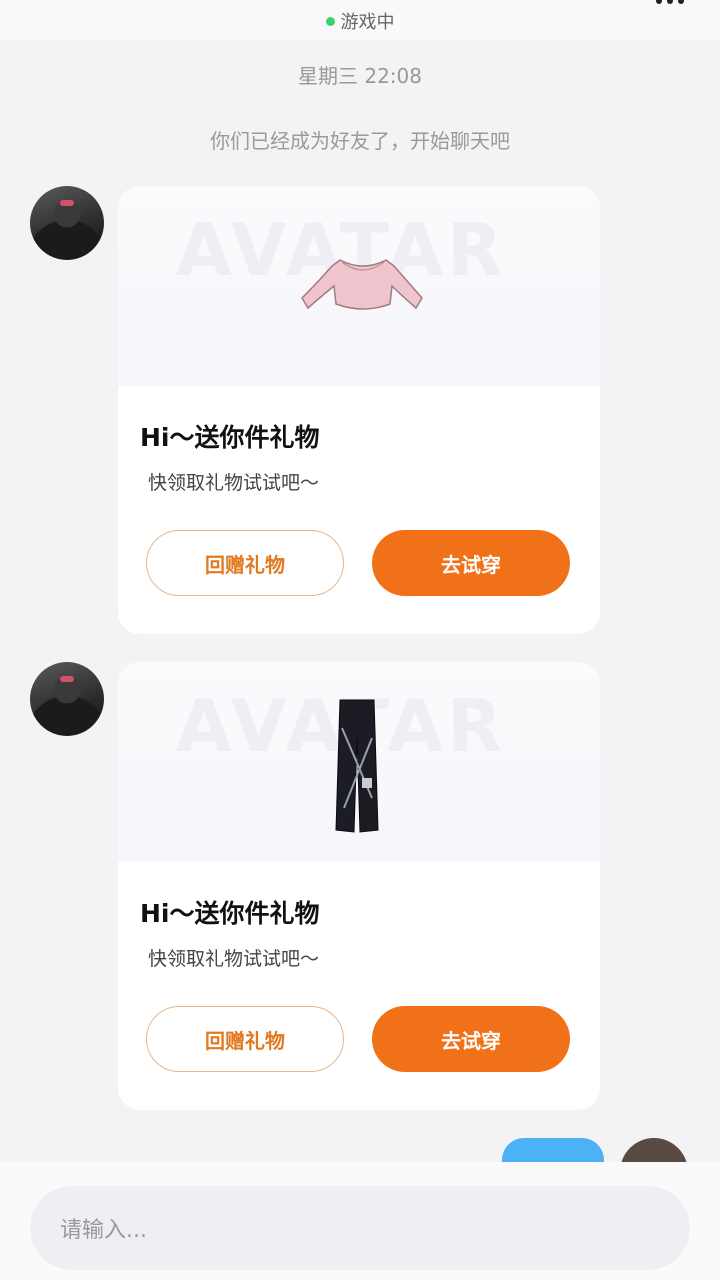 This screenshot has width=720, height=1280. Describe the element at coordinates (330, 21) in the screenshot. I see `status-dot-icon` at that location.